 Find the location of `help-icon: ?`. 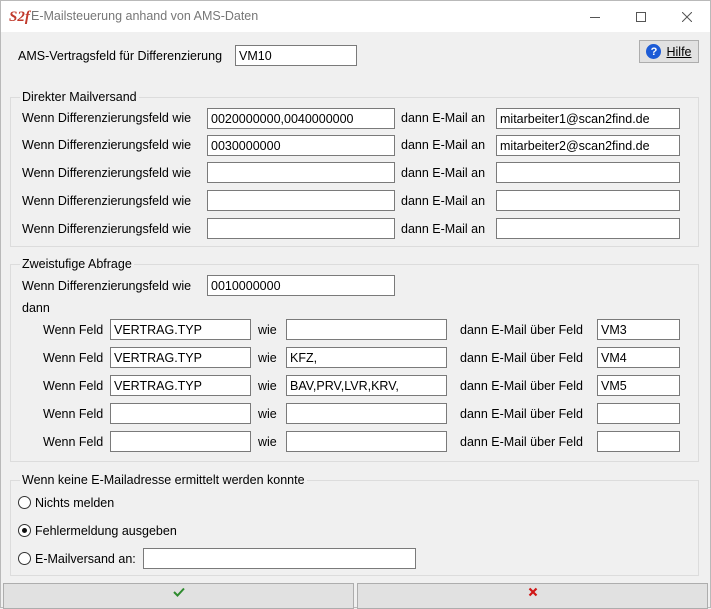

help-icon: ? is located at coordinates (654, 51).